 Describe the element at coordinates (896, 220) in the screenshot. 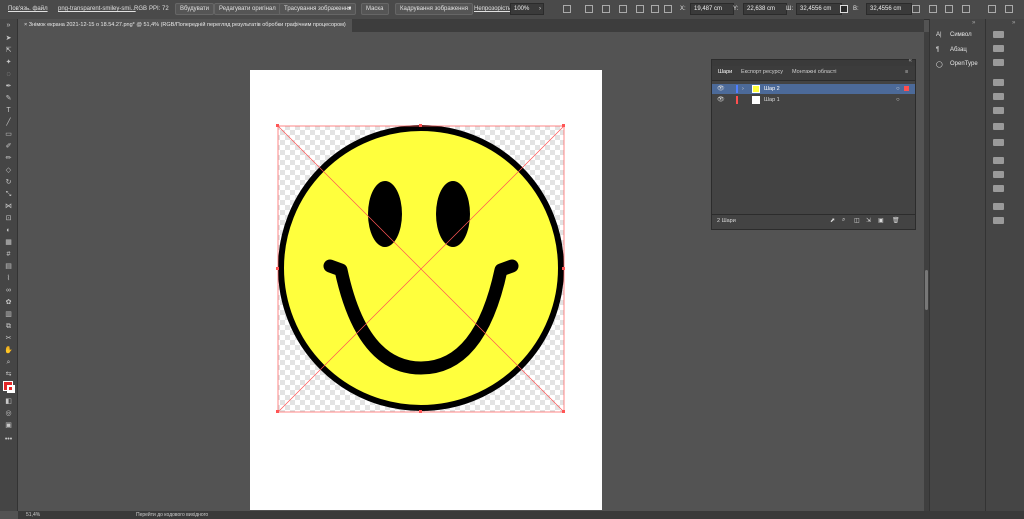

I see `trash-icon: 🗑` at that location.